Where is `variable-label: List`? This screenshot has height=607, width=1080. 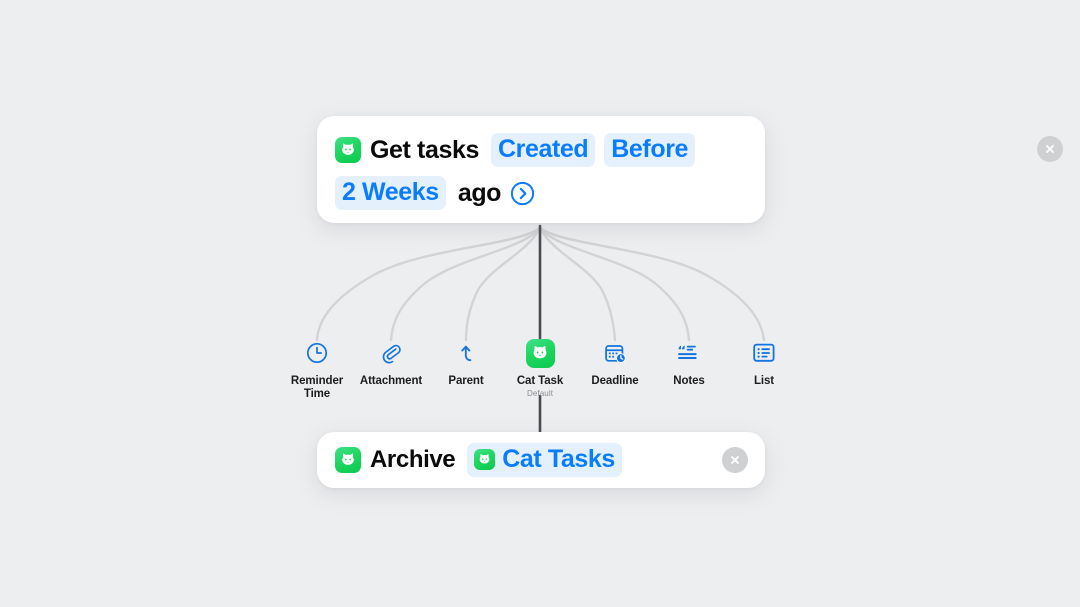 variable-label: List is located at coordinates (764, 381).